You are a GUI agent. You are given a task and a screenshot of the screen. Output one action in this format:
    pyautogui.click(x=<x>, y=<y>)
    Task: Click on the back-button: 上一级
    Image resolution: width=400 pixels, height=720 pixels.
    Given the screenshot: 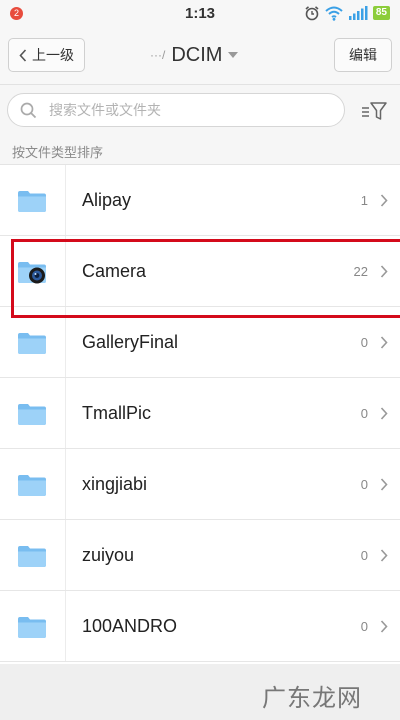 What is the action you would take?
    pyautogui.click(x=46, y=55)
    